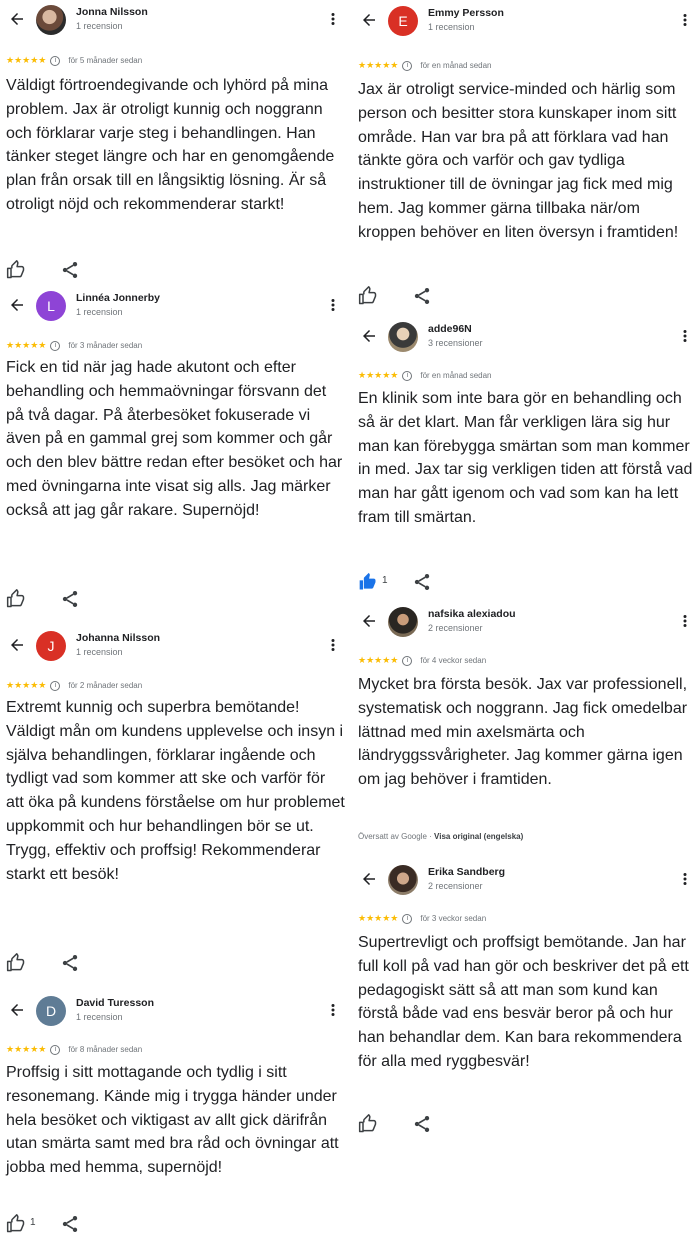 This screenshot has height=1246, width=700. Describe the element at coordinates (105, 685) in the screenshot. I see `review-date: för 2 månader sedan` at that location.